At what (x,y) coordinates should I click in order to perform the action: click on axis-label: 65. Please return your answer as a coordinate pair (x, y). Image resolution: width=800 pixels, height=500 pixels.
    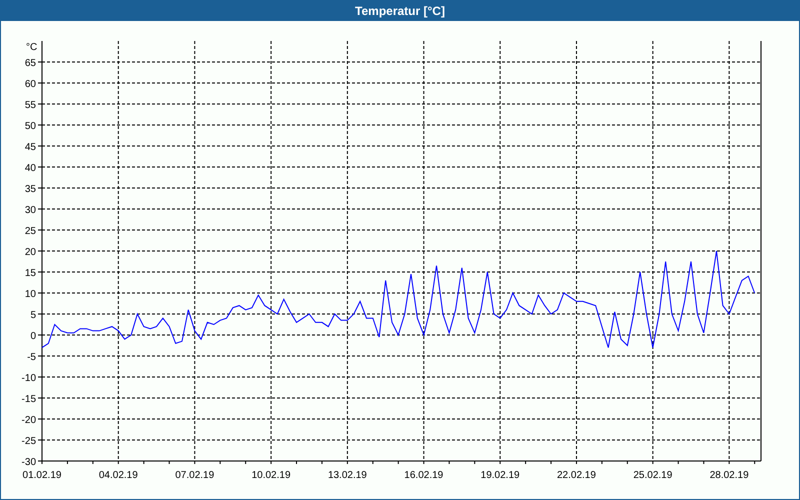
    Looking at the image, I should click on (30, 63).